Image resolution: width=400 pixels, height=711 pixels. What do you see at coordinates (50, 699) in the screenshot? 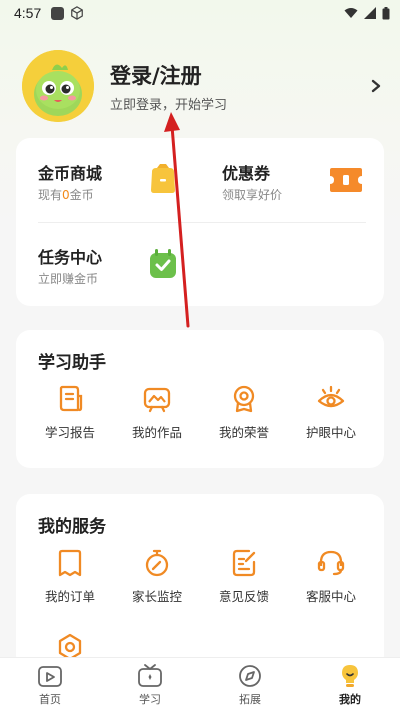
I see `tab-home-label: 首页` at bounding box center [50, 699].